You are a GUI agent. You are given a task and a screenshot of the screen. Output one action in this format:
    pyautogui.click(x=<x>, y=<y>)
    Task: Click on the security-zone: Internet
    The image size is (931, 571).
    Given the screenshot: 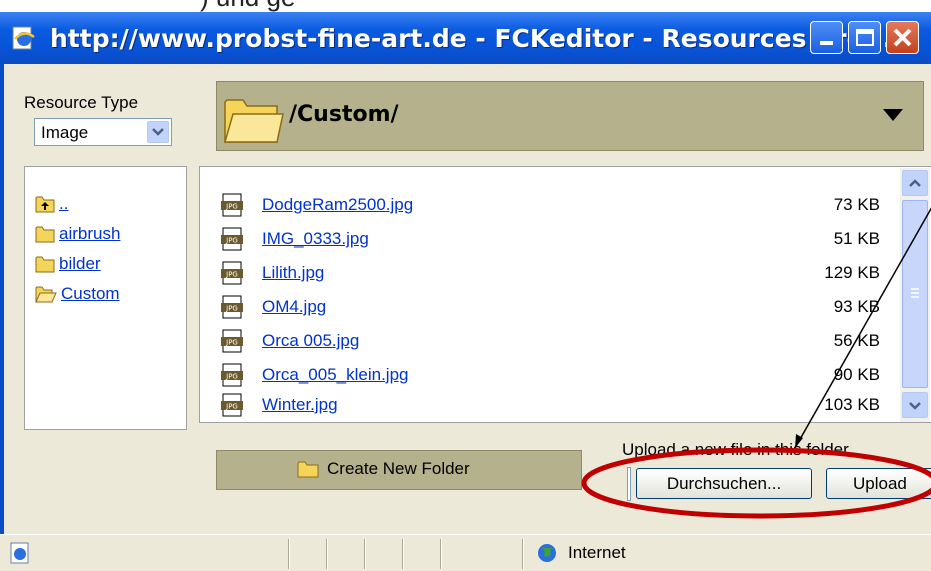 What is the action you would take?
    pyautogui.click(x=597, y=552)
    